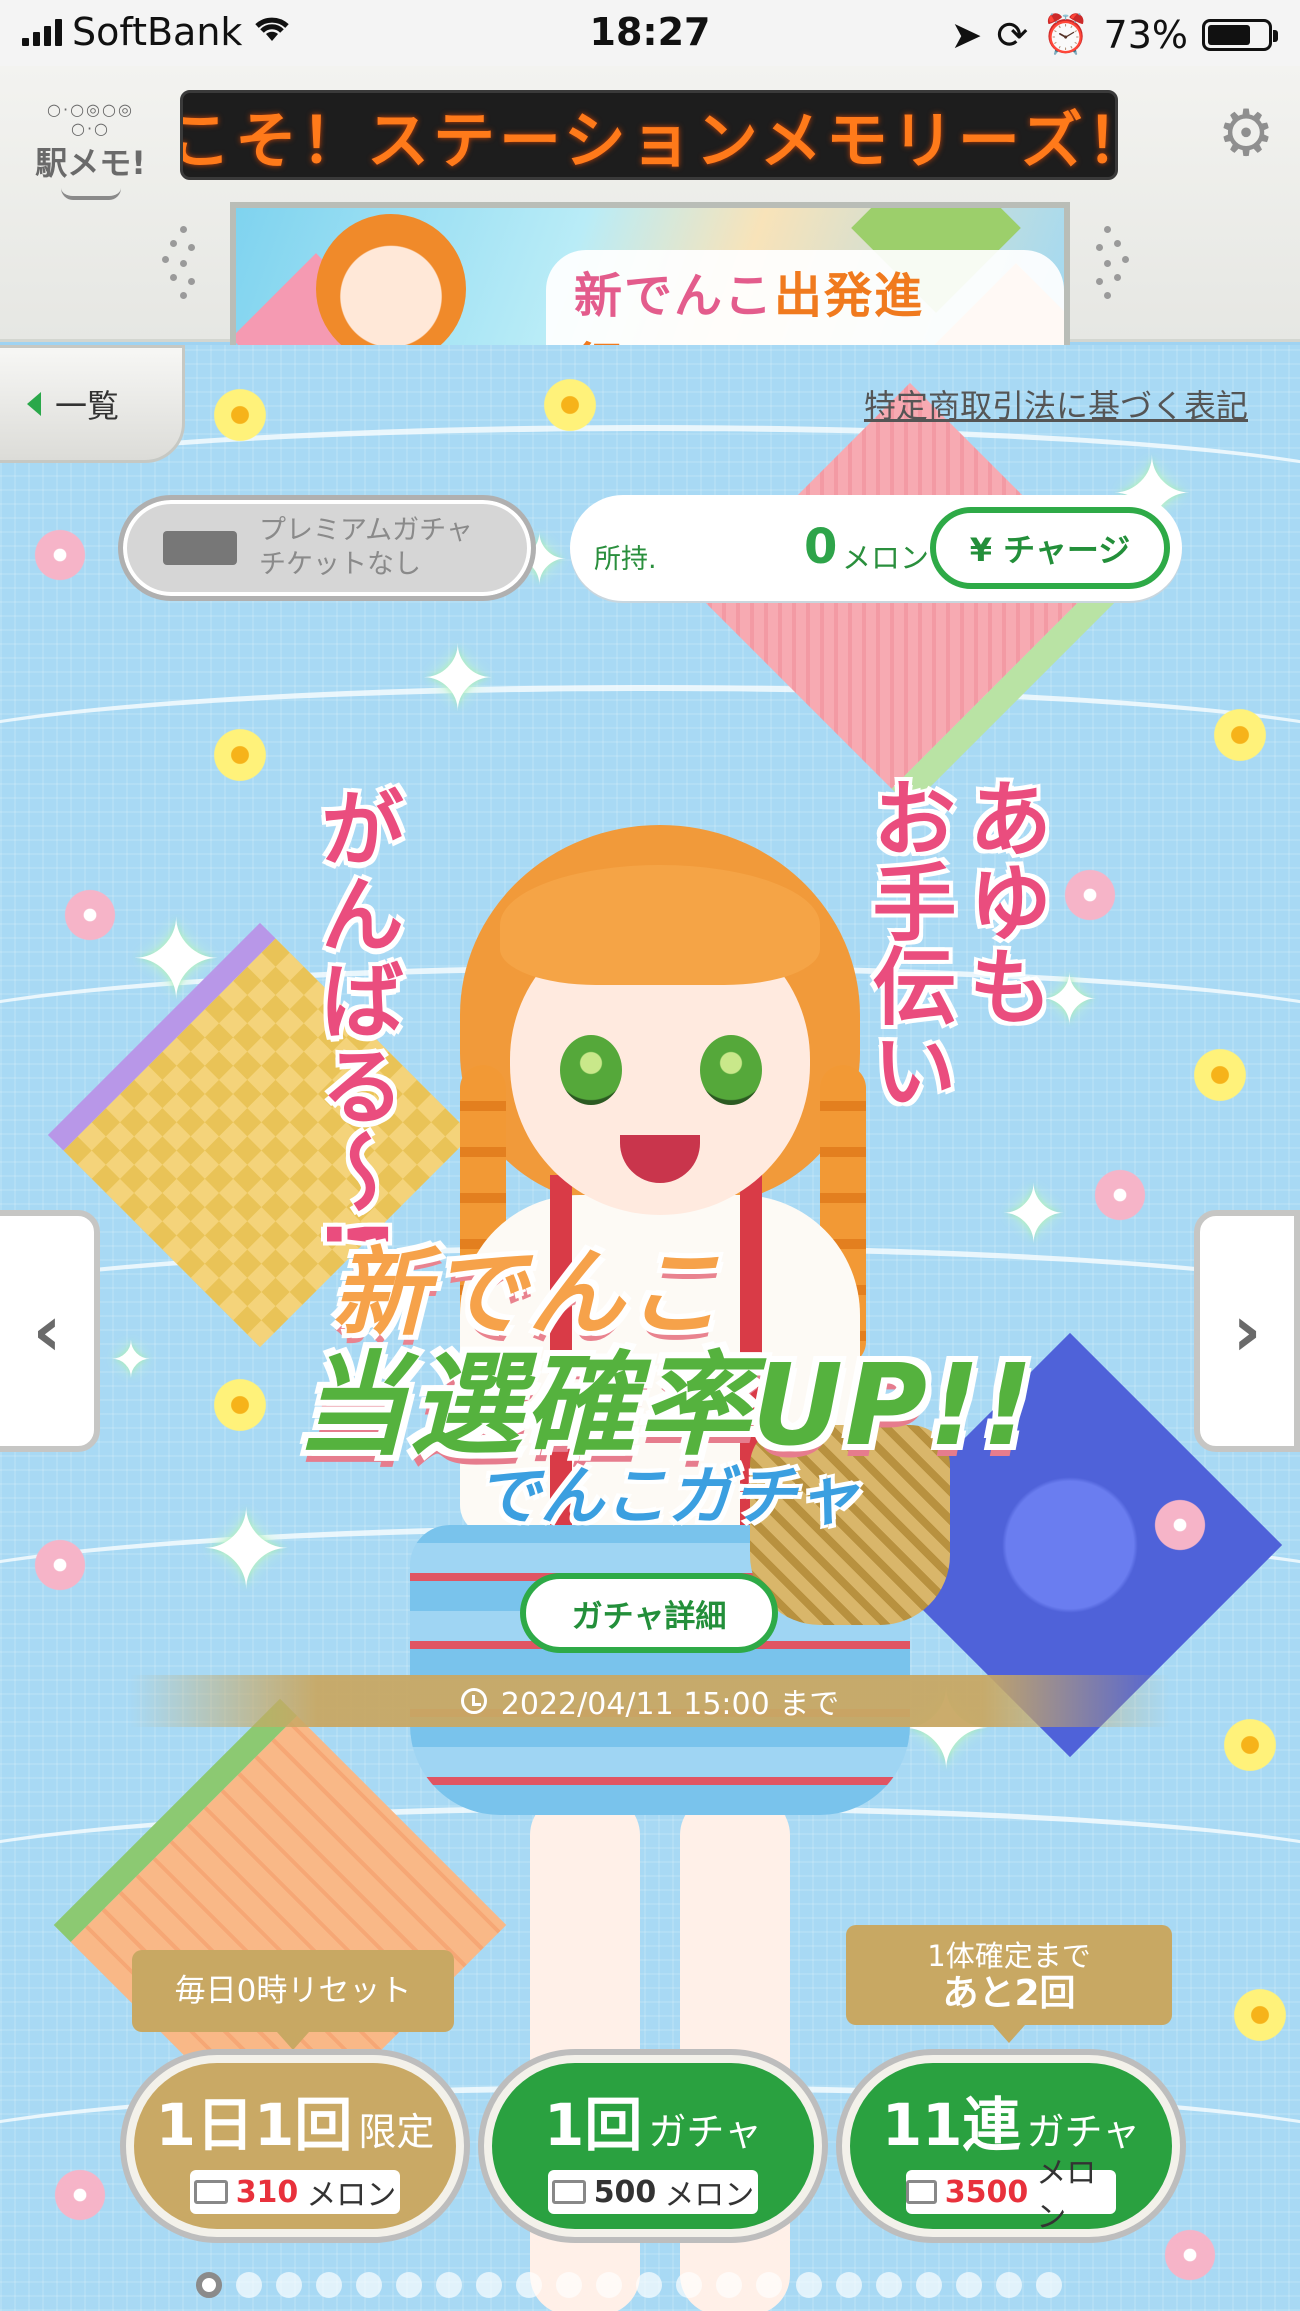  What do you see at coordinates (956, 943) in the screenshot?
I see `speech-right: あゆも お手伝い` at bounding box center [956, 943].